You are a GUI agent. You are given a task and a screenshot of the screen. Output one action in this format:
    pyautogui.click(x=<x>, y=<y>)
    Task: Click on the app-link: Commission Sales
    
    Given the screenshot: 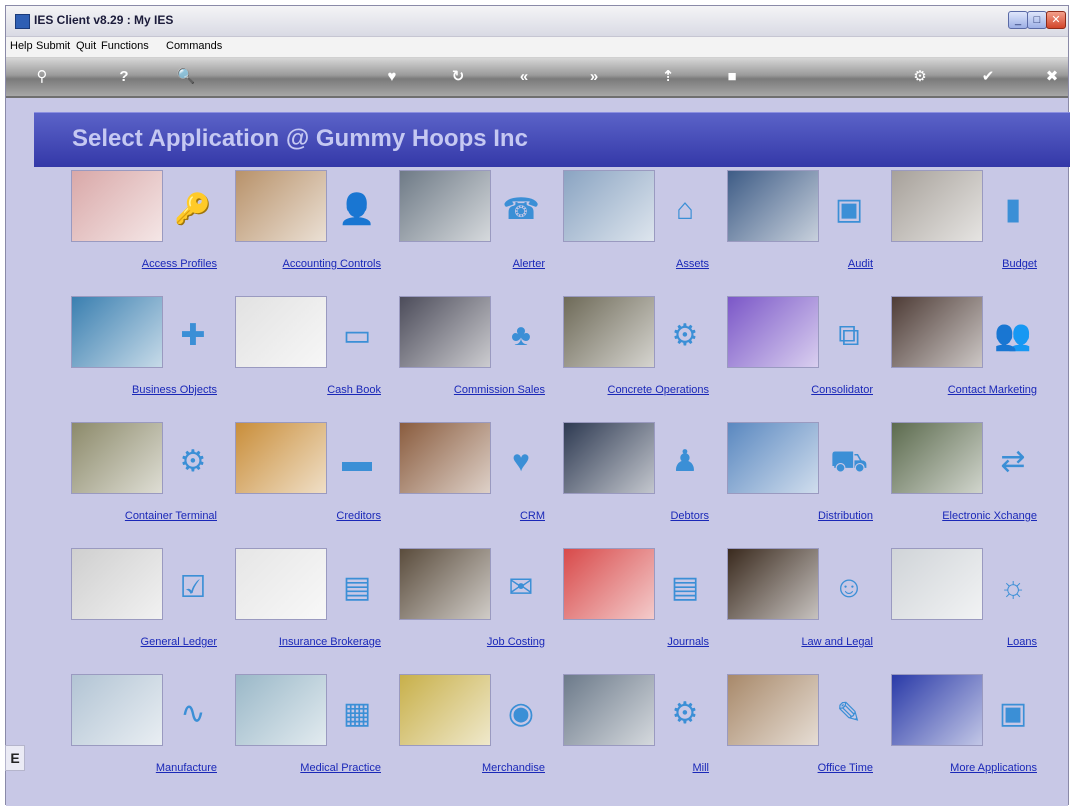 What is the action you would take?
    pyautogui.click(x=499, y=390)
    